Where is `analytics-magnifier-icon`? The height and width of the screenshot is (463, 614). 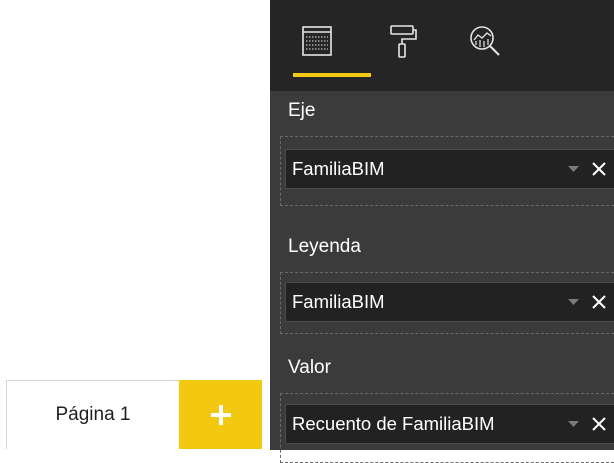
analytics-magnifier-icon is located at coordinates (485, 41).